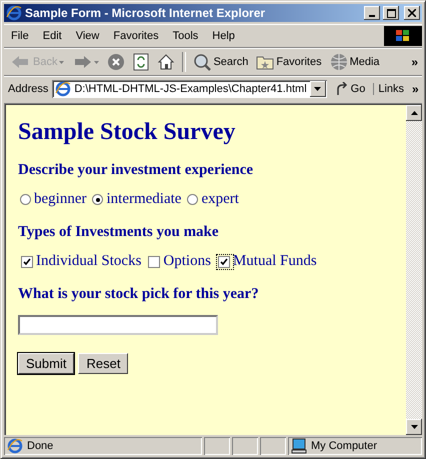 This screenshot has width=426, height=459. I want to click on minimize-button, so click(372, 13).